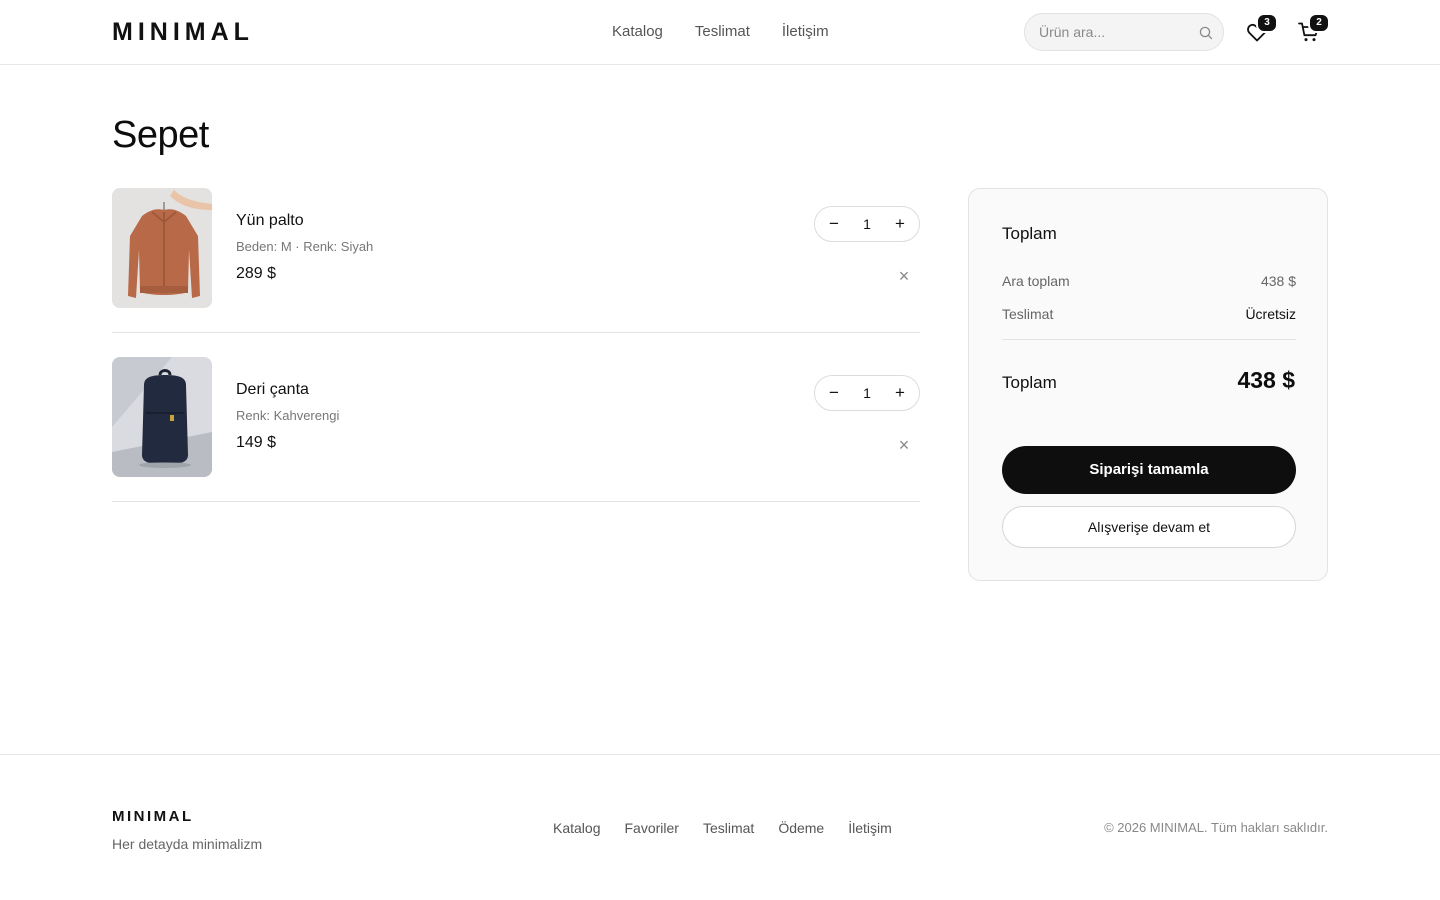 The image size is (1440, 900). I want to click on item-name: Yün palto, so click(270, 221).